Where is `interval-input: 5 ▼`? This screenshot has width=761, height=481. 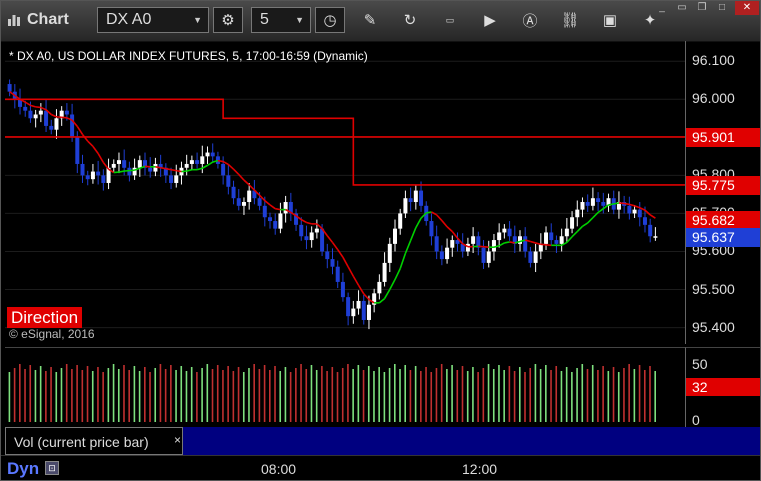
interval-input: 5 ▼ is located at coordinates (281, 20).